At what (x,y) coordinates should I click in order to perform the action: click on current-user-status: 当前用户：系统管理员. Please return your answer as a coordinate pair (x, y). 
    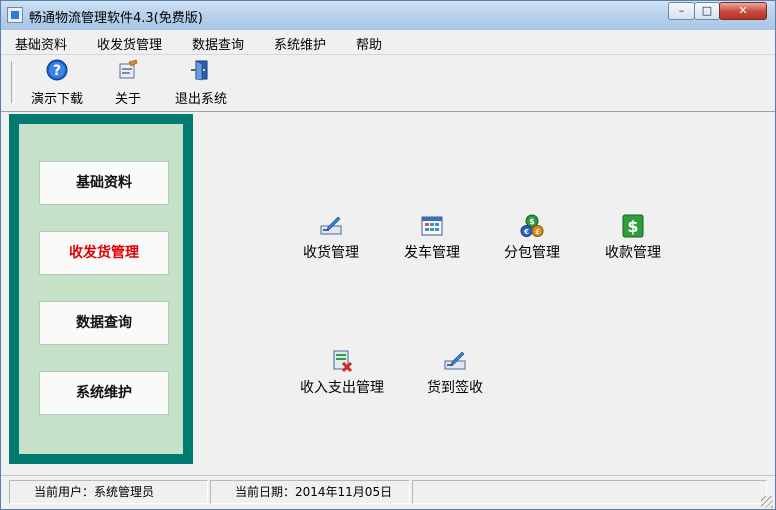
    Looking at the image, I should click on (108, 492).